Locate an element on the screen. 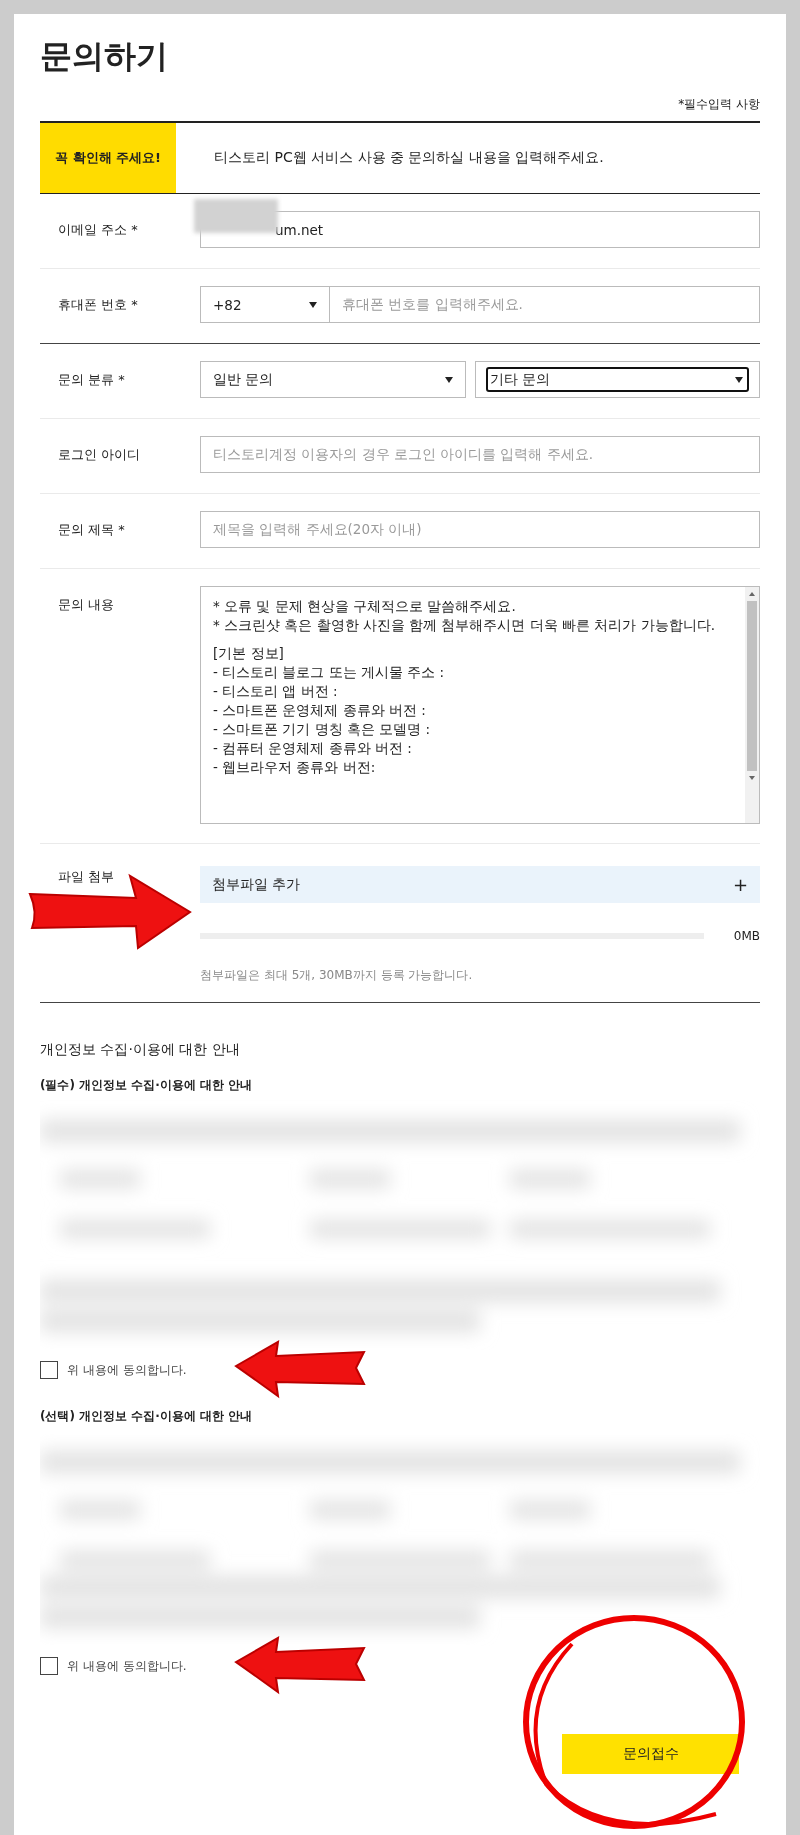 The image size is (800, 1835). field-label: 문의 분류 * is located at coordinates (91, 380).